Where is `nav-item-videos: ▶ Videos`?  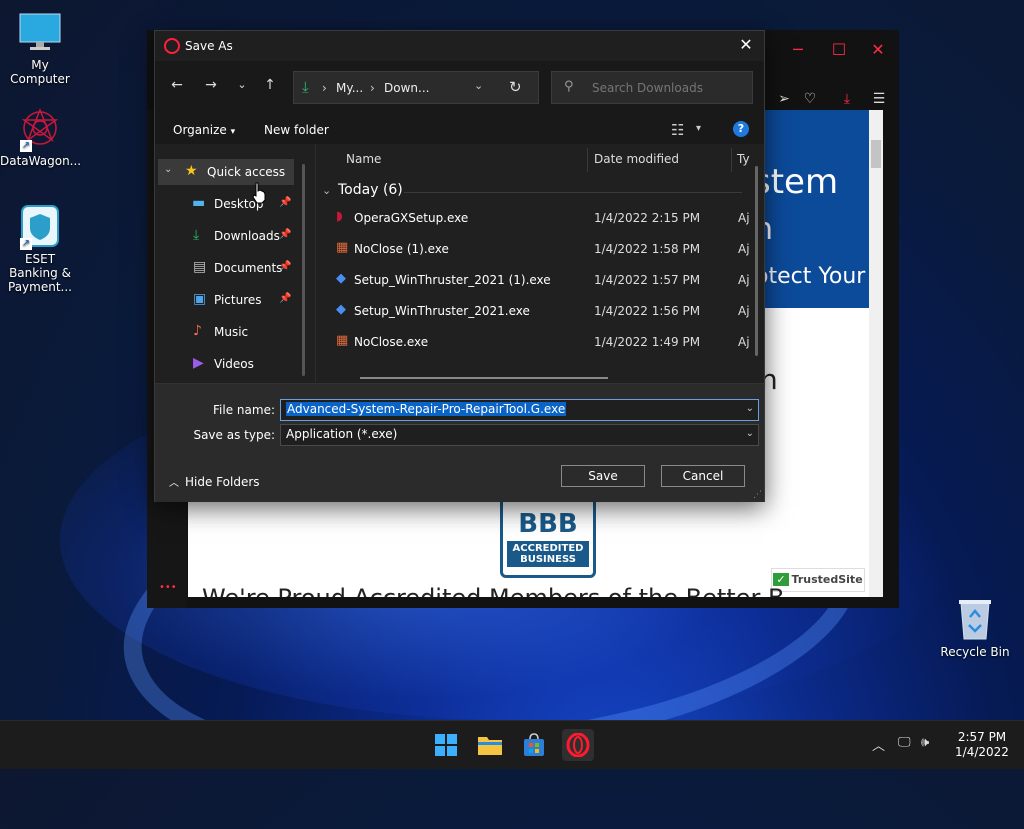 nav-item-videos: ▶ Videos is located at coordinates (230, 364).